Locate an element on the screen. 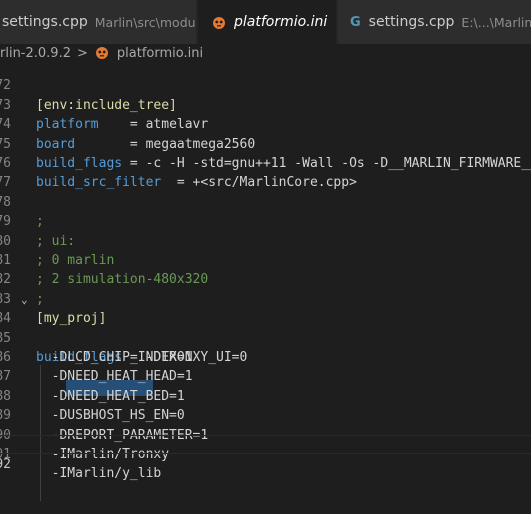 The width and height of the screenshot is (531, 514). code-line: 87 -DNEED_HEAT_BED=1 is located at coordinates (265, 375).